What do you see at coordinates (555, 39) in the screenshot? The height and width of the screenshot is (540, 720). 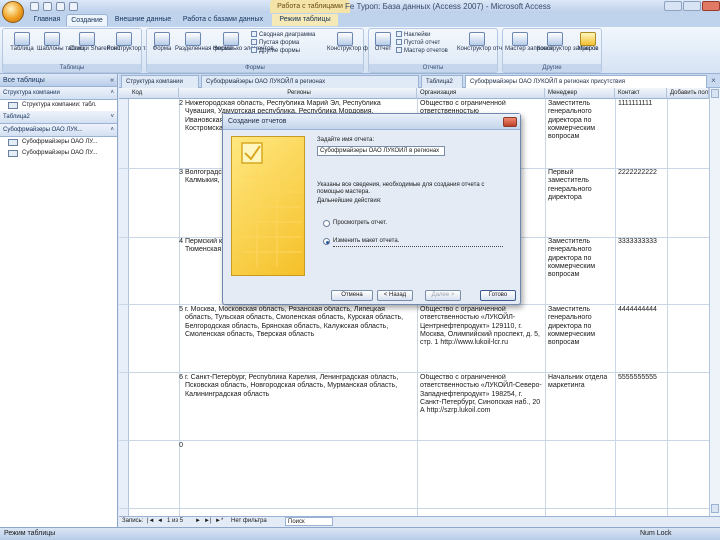 I see `query-design-icon` at bounding box center [555, 39].